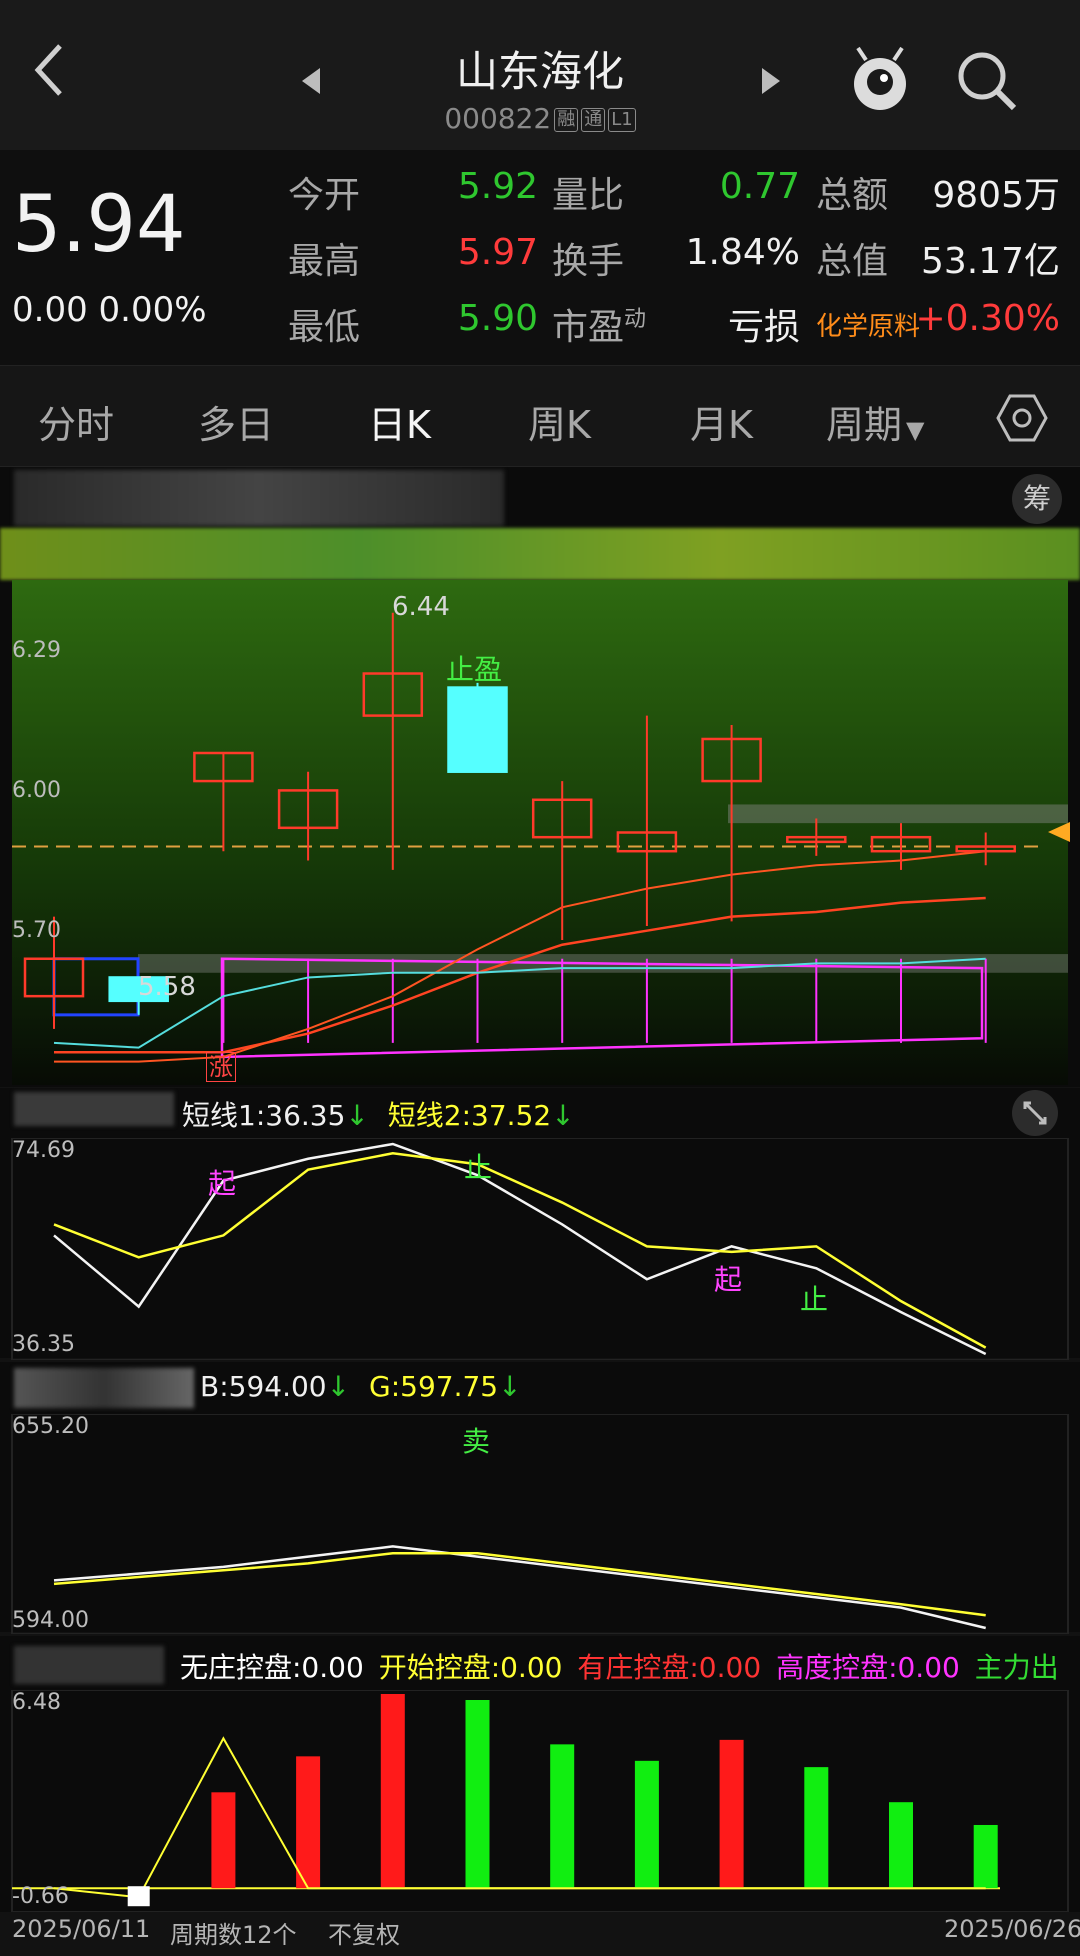 The width and height of the screenshot is (1080, 1956). What do you see at coordinates (1022, 418) in the screenshot?
I see `settings-hexagon-icon` at bounding box center [1022, 418].